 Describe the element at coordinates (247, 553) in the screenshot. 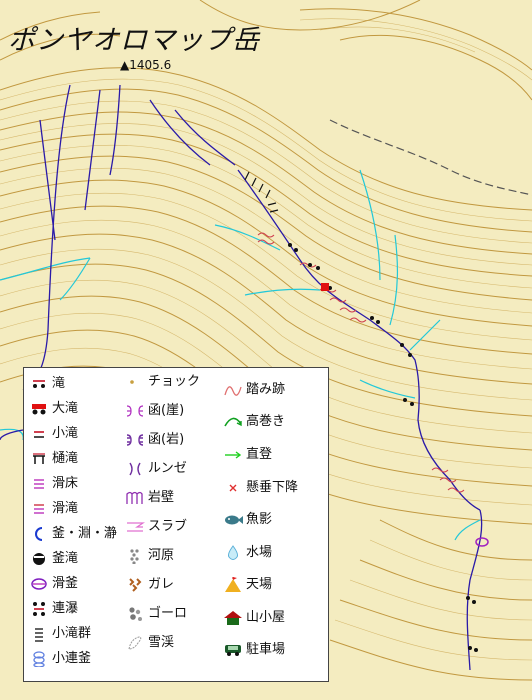

I see `legend-item: 水場` at that location.